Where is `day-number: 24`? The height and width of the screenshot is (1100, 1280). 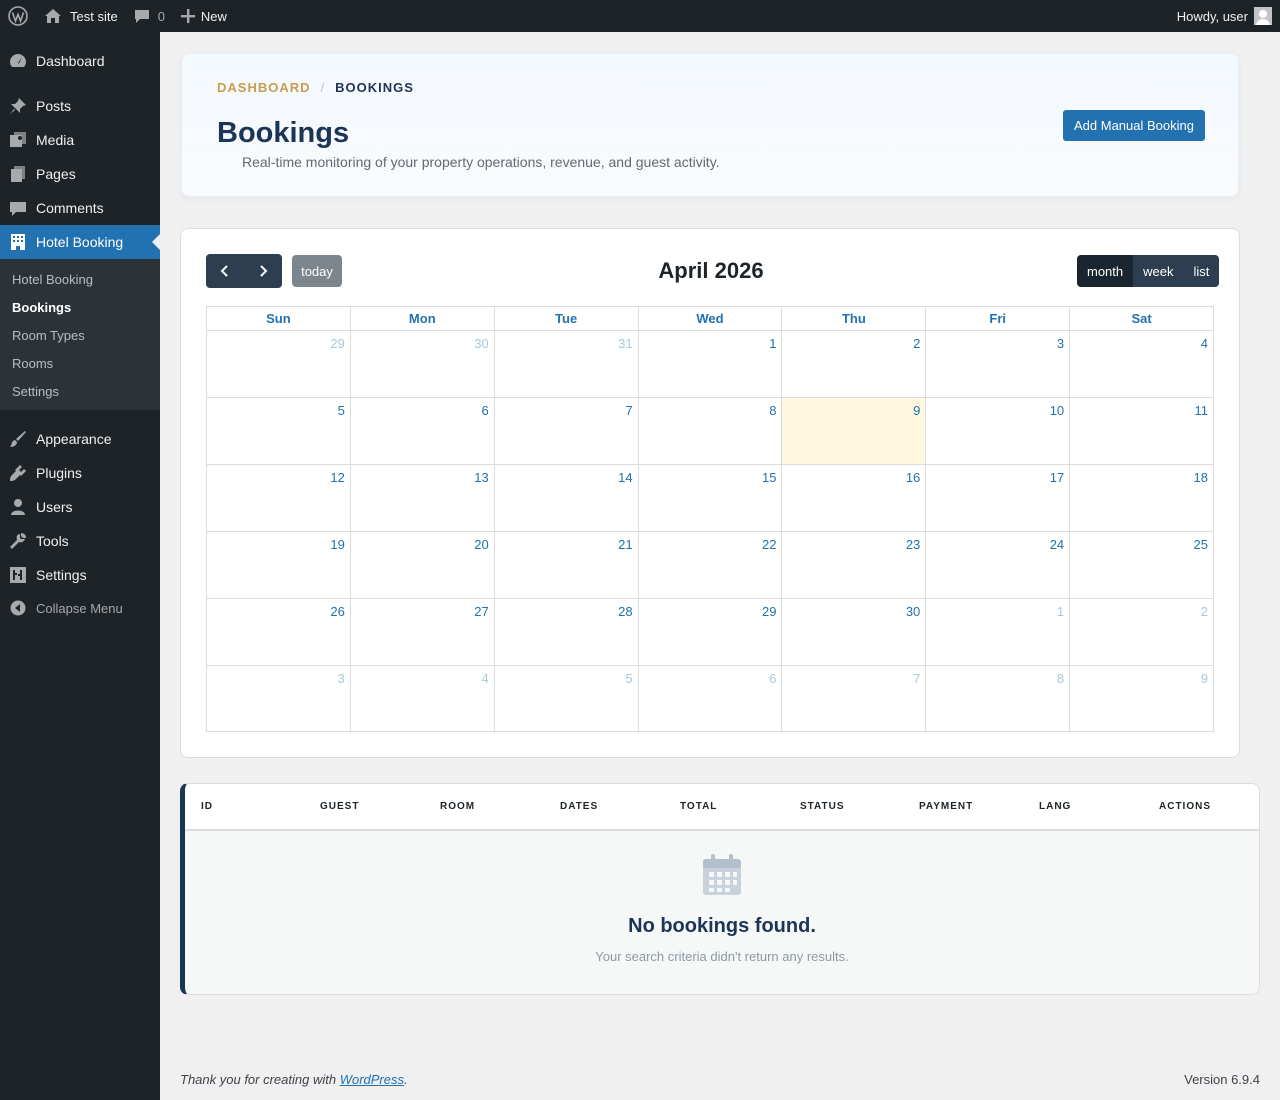
day-number: 24 is located at coordinates (1057, 544).